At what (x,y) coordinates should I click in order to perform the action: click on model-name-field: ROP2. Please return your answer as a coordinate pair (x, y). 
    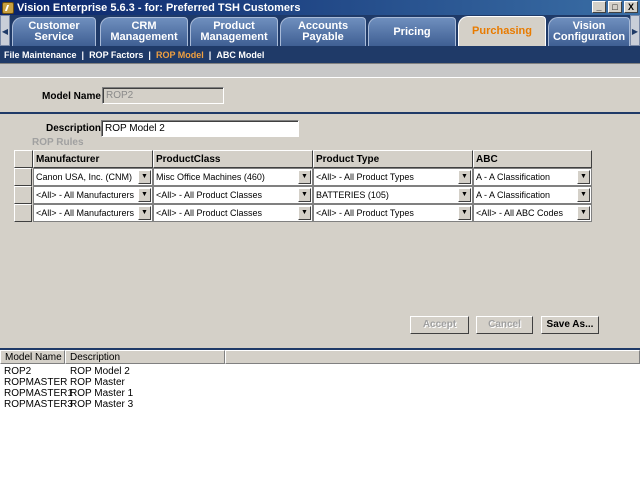
    Looking at the image, I should click on (163, 95).